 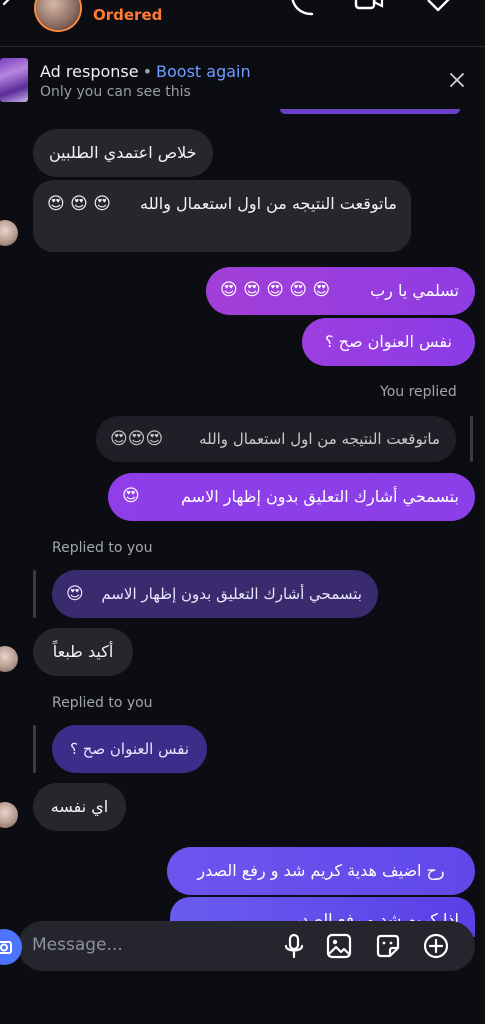 What do you see at coordinates (436, 946) in the screenshot?
I see `add-icon` at bounding box center [436, 946].